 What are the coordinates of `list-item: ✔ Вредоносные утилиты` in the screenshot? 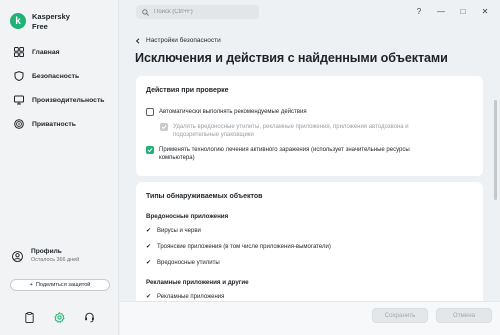 It's located at (183, 263).